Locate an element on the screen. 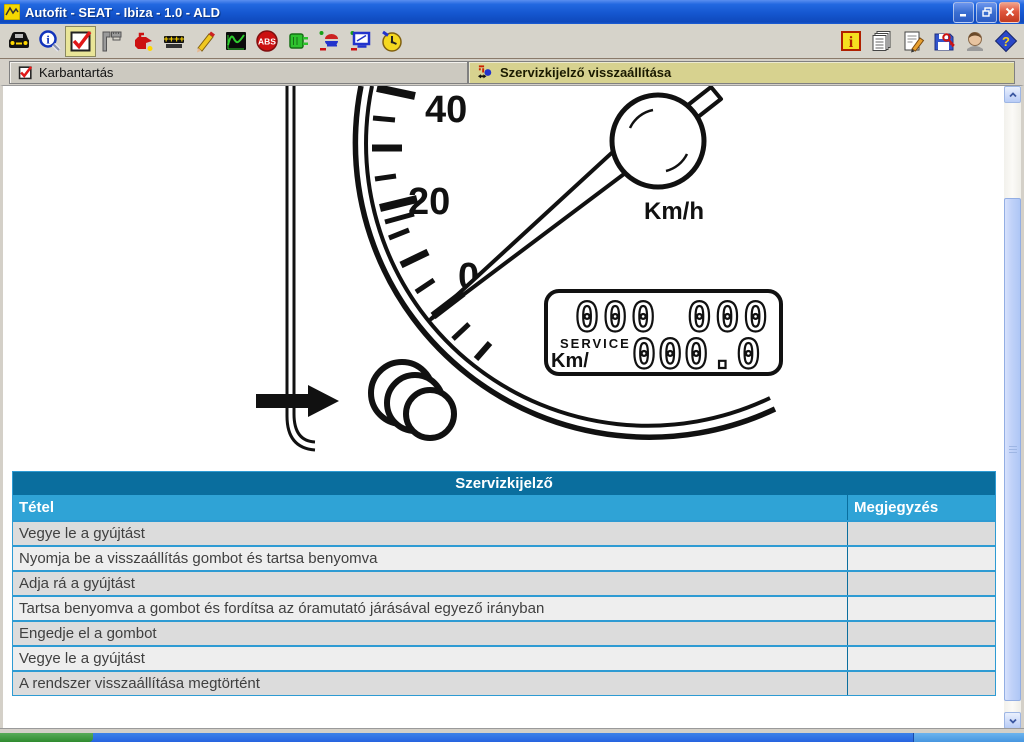 The width and height of the screenshot is (1024, 742). column-header-megjegyzes: Megjegyzés is located at coordinates (921, 507).